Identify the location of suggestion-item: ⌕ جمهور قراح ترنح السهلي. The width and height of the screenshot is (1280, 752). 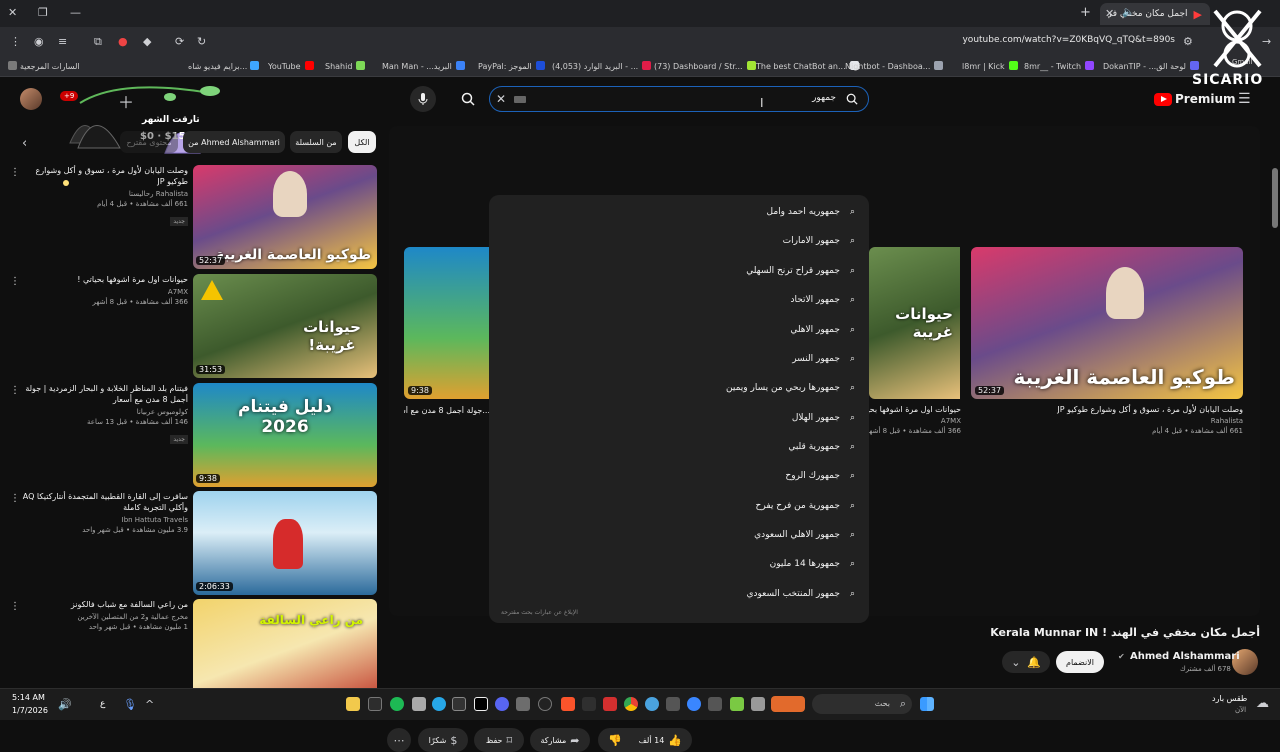
(800, 271).